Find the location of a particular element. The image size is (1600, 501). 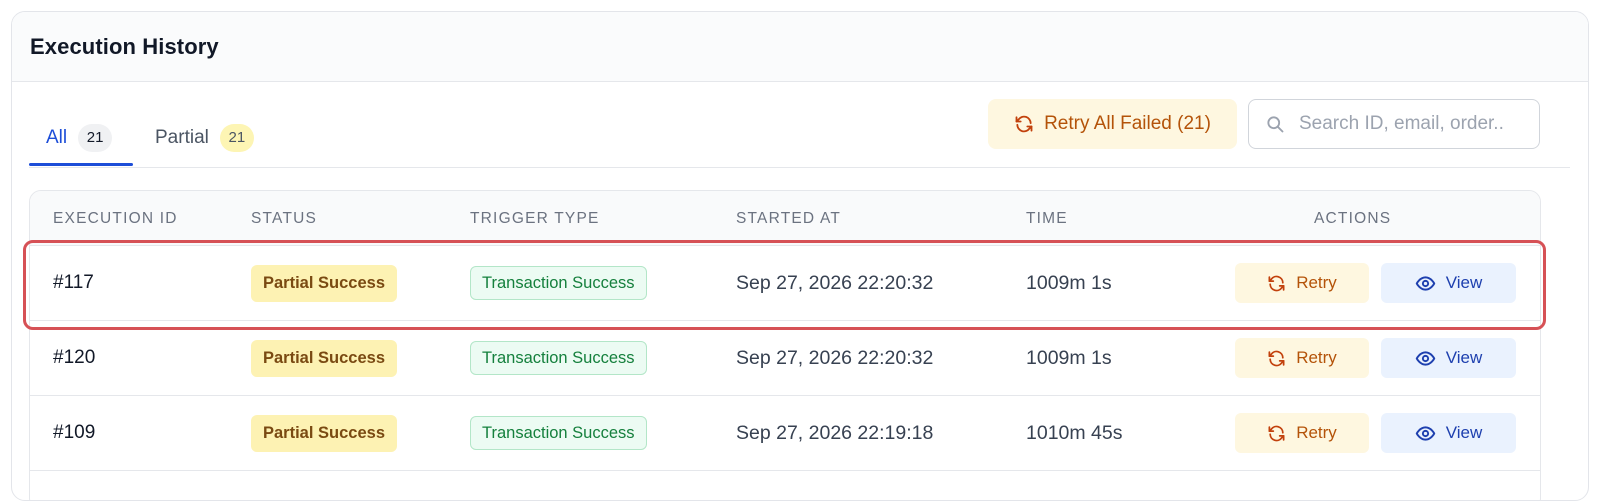

retry-all-failed-label: Retry All Failed (21) is located at coordinates (1127, 123).